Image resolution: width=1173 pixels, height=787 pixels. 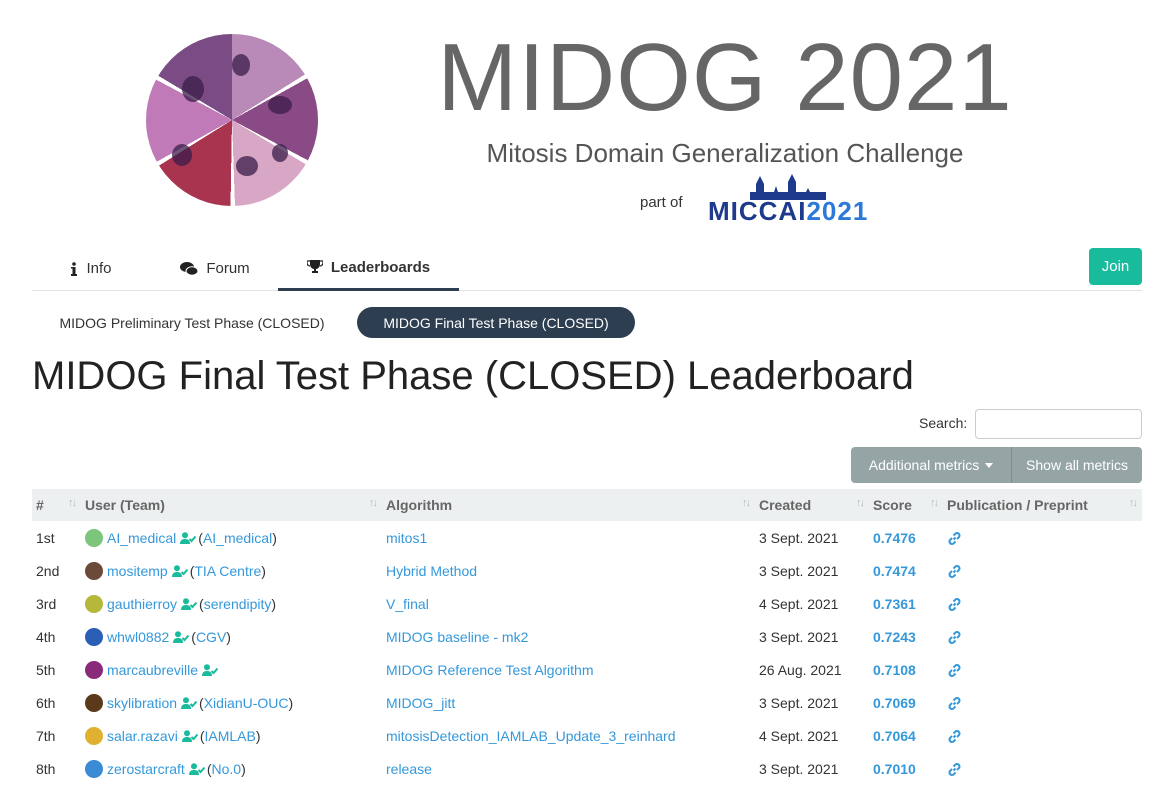 What do you see at coordinates (568, 505) in the screenshot?
I see `column-header-algorithm: Algorithm ↑↓` at bounding box center [568, 505].